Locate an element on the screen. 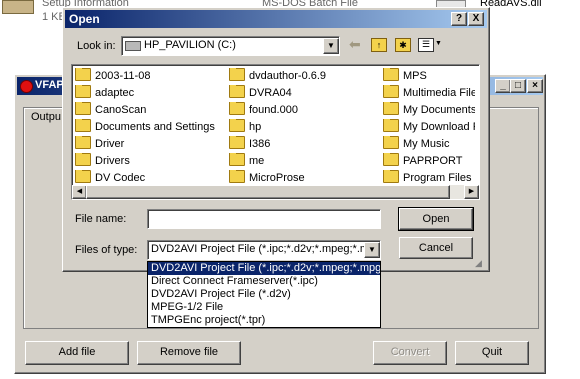  folder-item: PAPRPORT is located at coordinates (429, 161).